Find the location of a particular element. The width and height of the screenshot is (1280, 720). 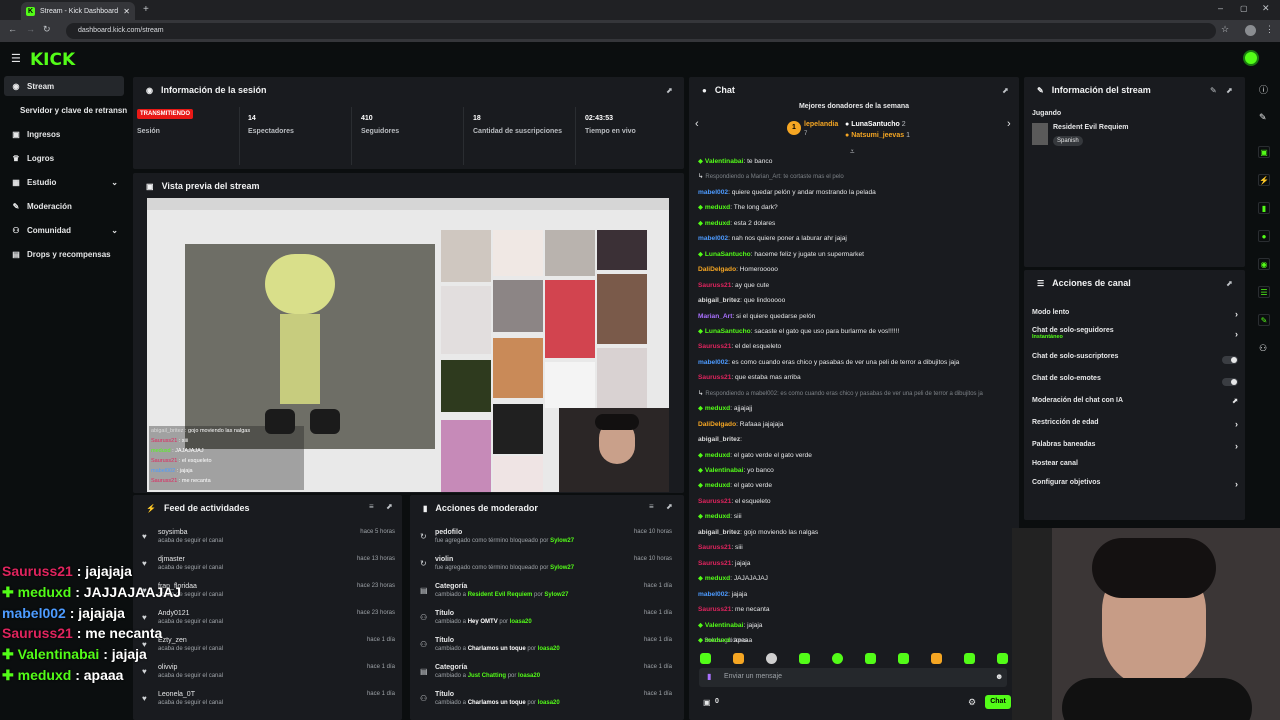

banned-words-action: Palabras baneadas › is located at coordinates (1137, 448).